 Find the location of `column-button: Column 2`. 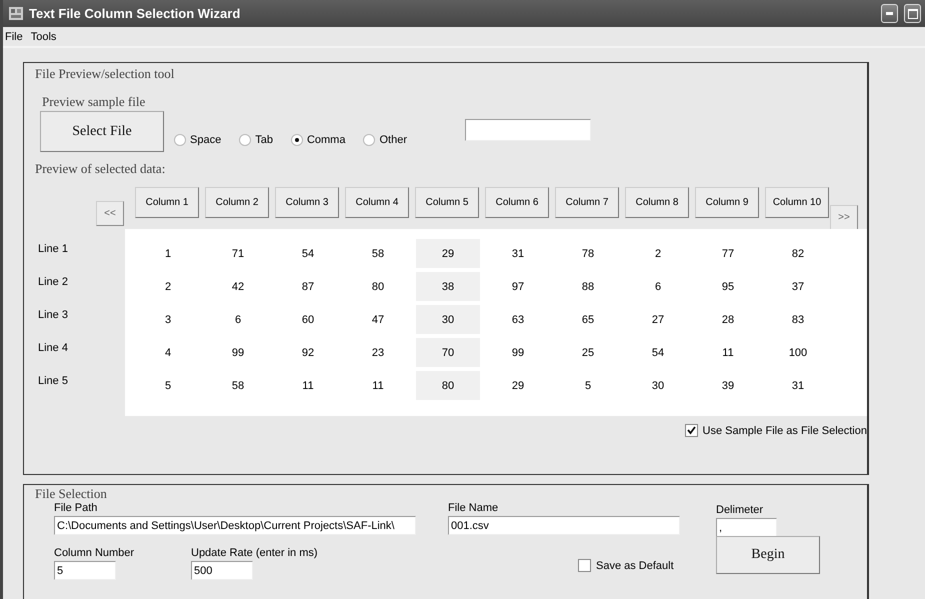

column-button: Column 2 is located at coordinates (237, 202).